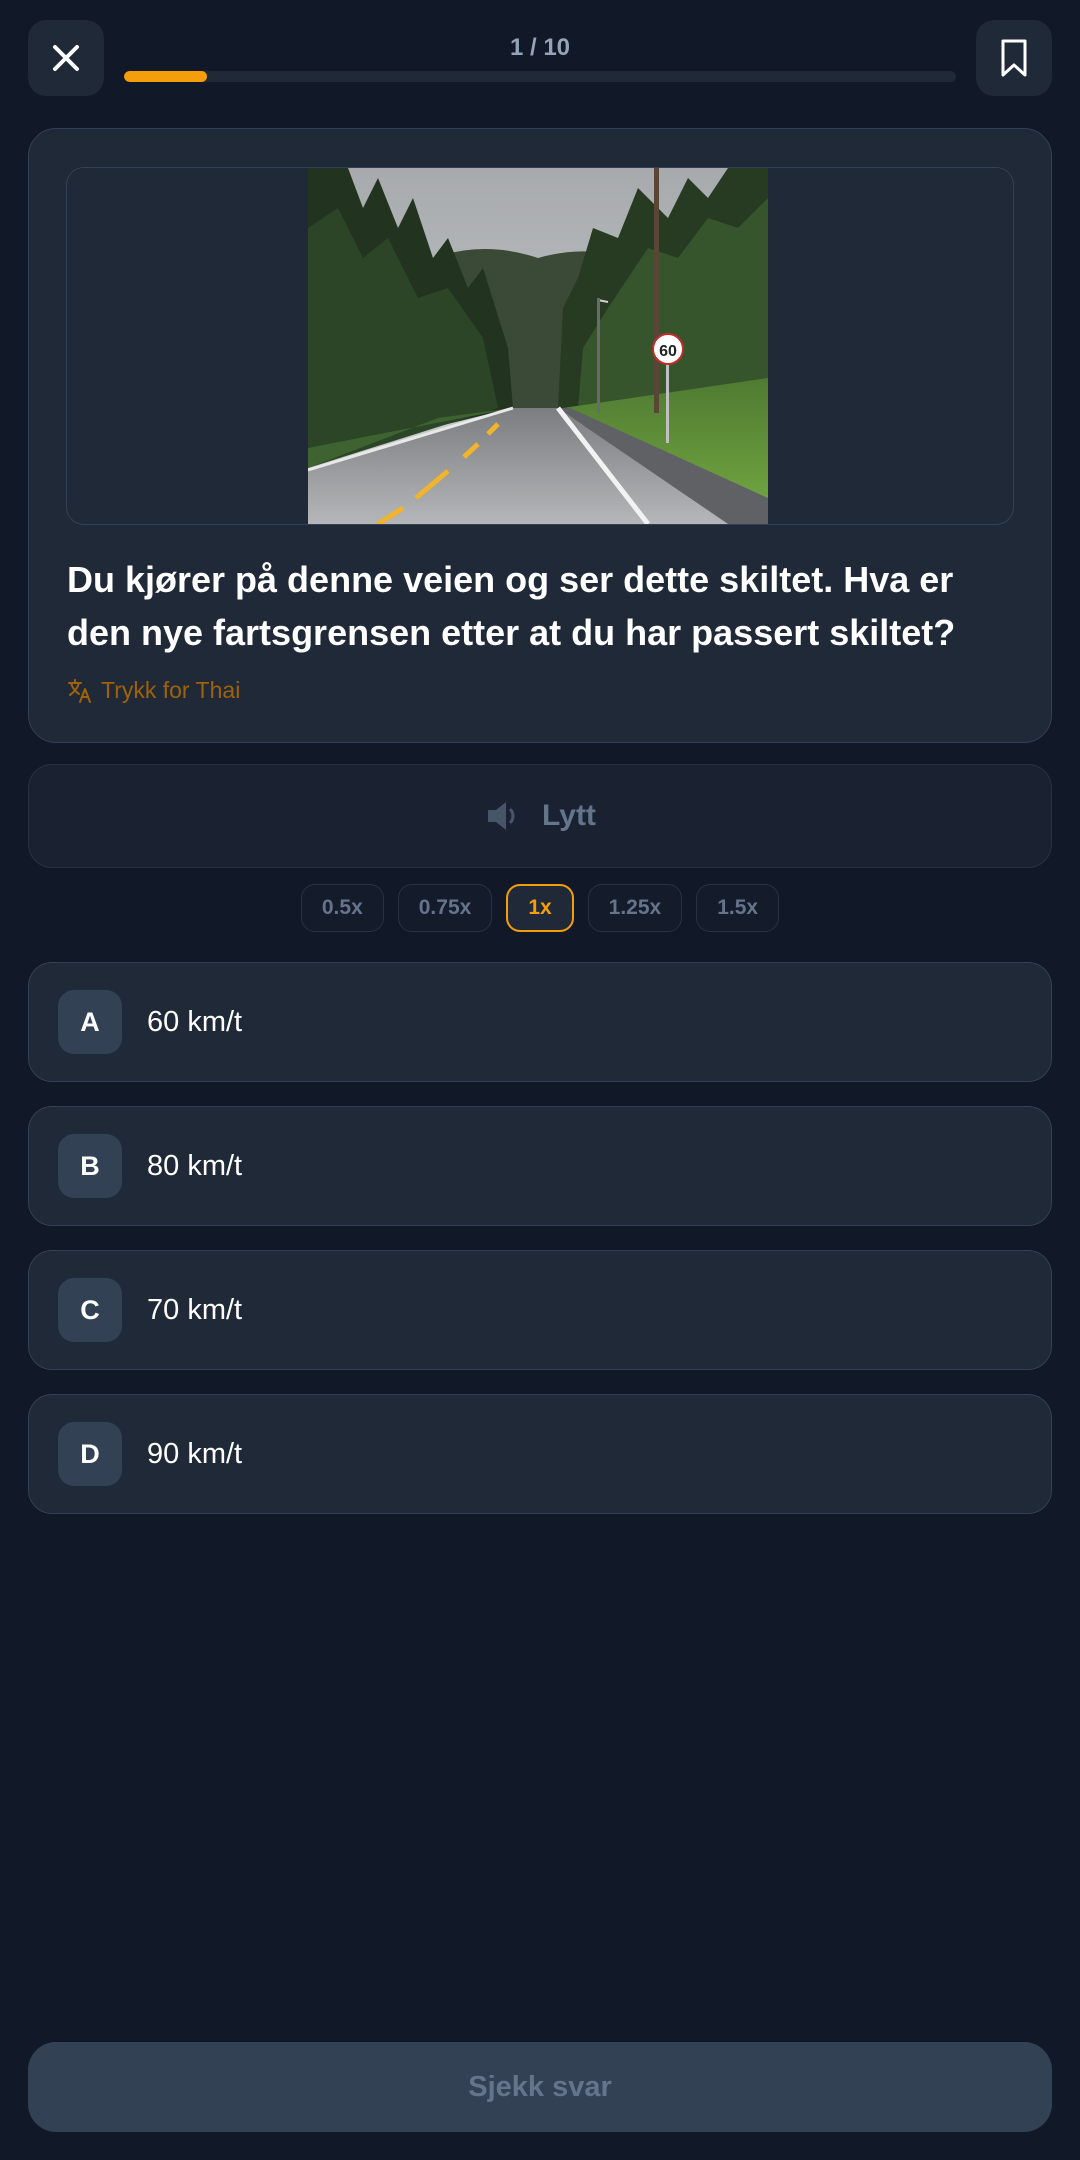 Image resolution: width=1080 pixels, height=2160 pixels. What do you see at coordinates (445, 908) in the screenshot?
I see `speed-option: 0.75x` at bounding box center [445, 908].